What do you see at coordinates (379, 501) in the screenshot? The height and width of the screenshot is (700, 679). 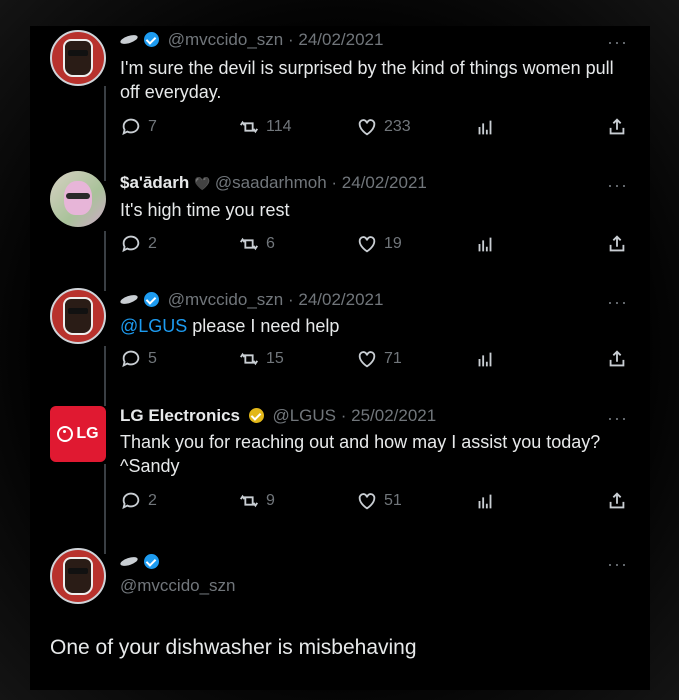 I see `like-button: 51` at bounding box center [379, 501].